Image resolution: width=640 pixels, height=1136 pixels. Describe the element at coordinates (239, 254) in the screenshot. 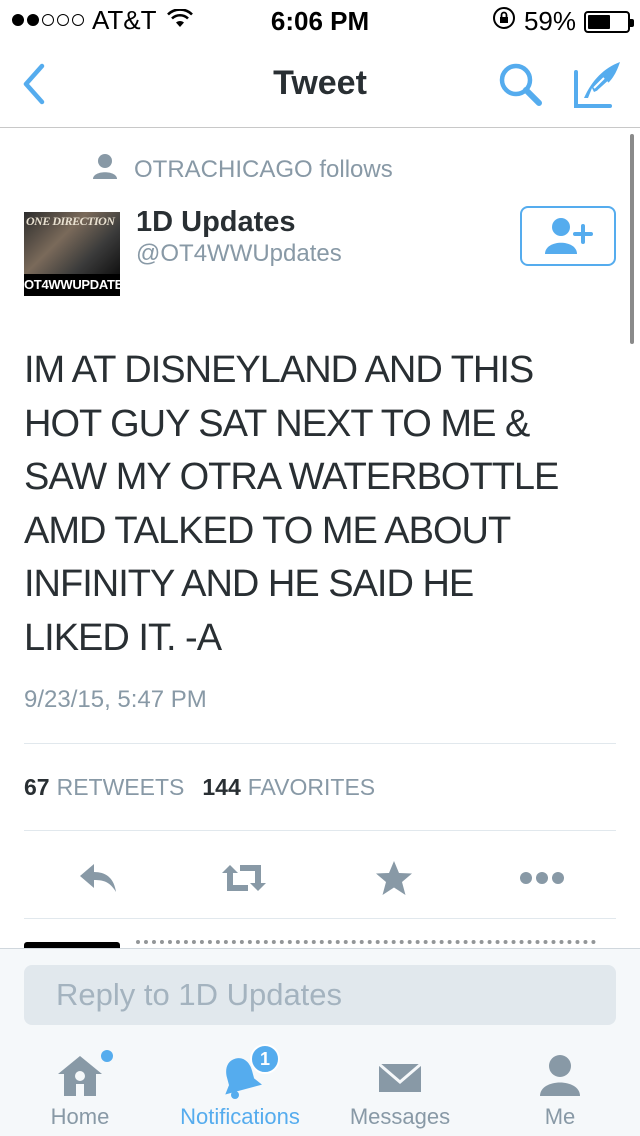

I see `user-handle: @OT4WWUpdates` at that location.